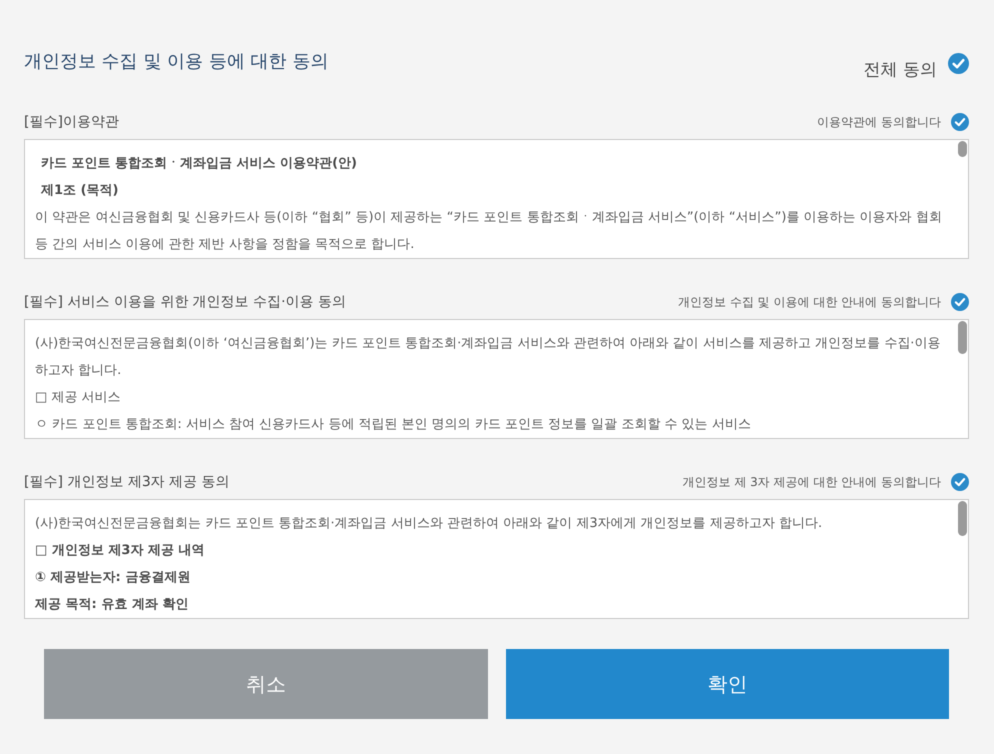 This screenshot has height=754, width=994. I want to click on section-title: [필수] 개인정보 제3자 제공 동의, so click(127, 482).